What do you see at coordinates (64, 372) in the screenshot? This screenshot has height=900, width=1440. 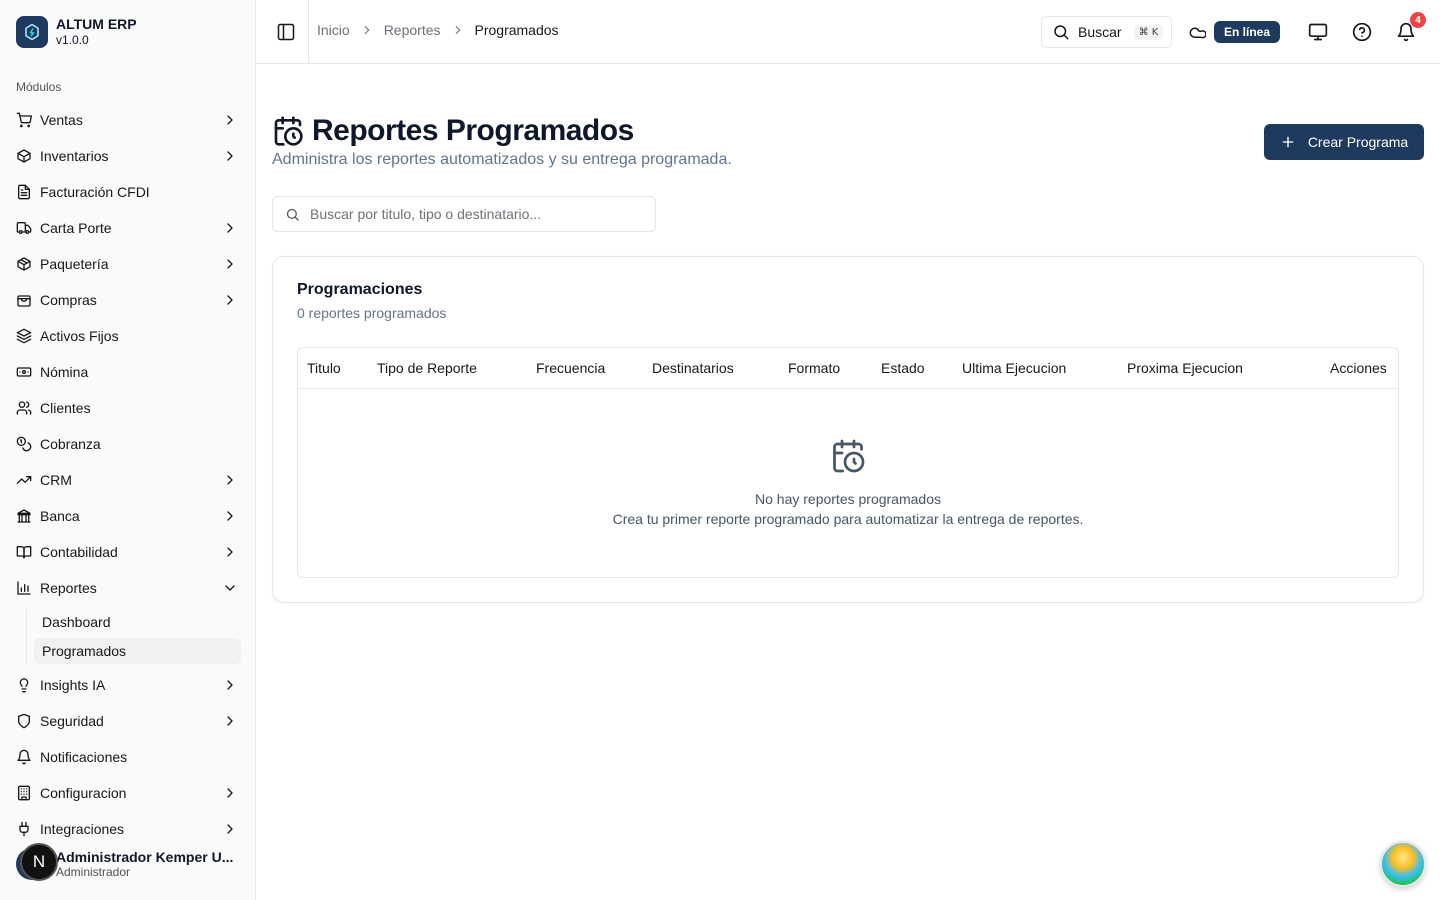 I see `sidebar-item-label: Nómina` at bounding box center [64, 372].